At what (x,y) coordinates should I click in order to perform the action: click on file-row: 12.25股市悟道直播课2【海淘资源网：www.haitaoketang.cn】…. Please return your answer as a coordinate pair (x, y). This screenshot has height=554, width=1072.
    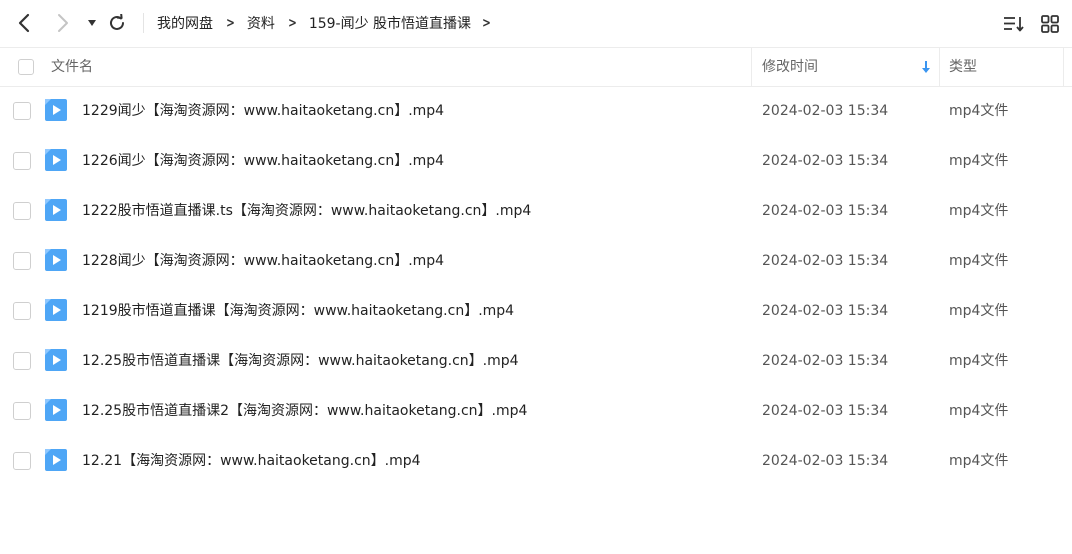
    Looking at the image, I should click on (536, 411).